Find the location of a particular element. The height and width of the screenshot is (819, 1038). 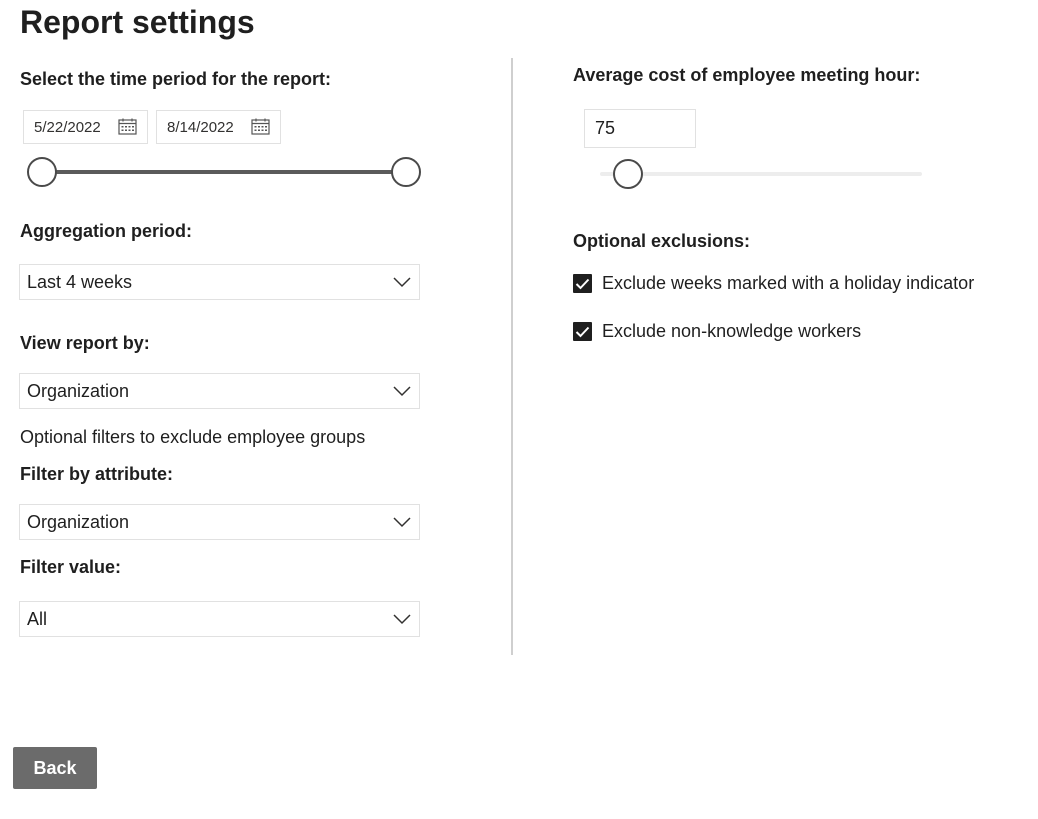

view-by-dropdown: Organization is located at coordinates (219, 391).